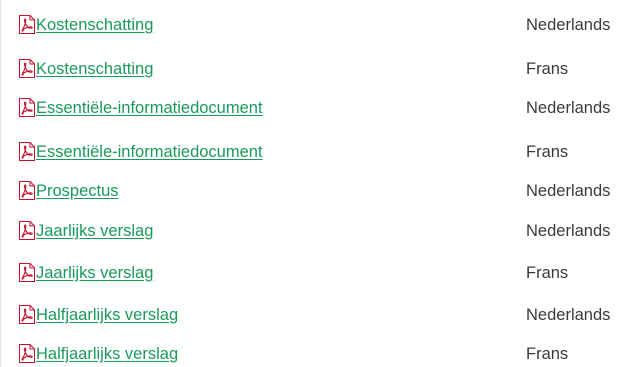 The image size is (638, 367). What do you see at coordinates (77, 191) in the screenshot?
I see `document-link: Prospectus` at bounding box center [77, 191].